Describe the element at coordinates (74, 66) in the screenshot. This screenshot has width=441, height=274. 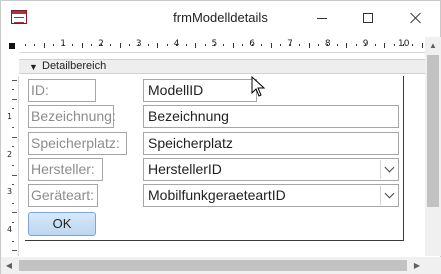
I see `section-label: Detailbereich` at that location.